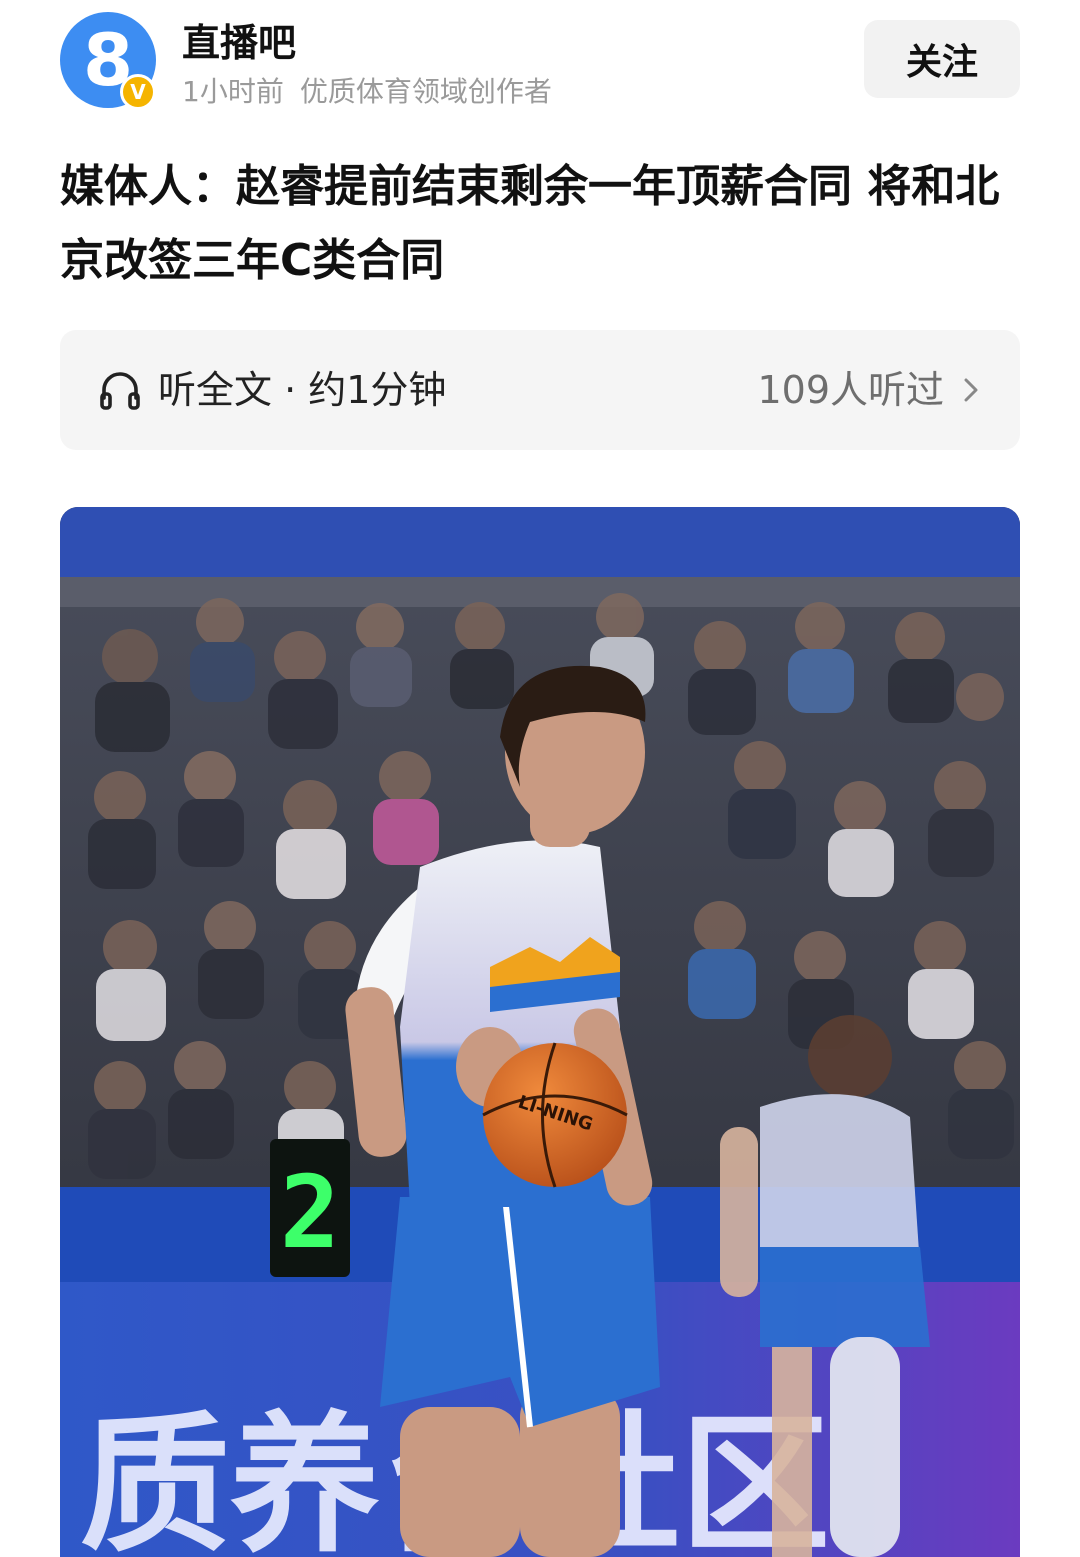  I want to click on verified-badge-icon: V, so click(138, 92).